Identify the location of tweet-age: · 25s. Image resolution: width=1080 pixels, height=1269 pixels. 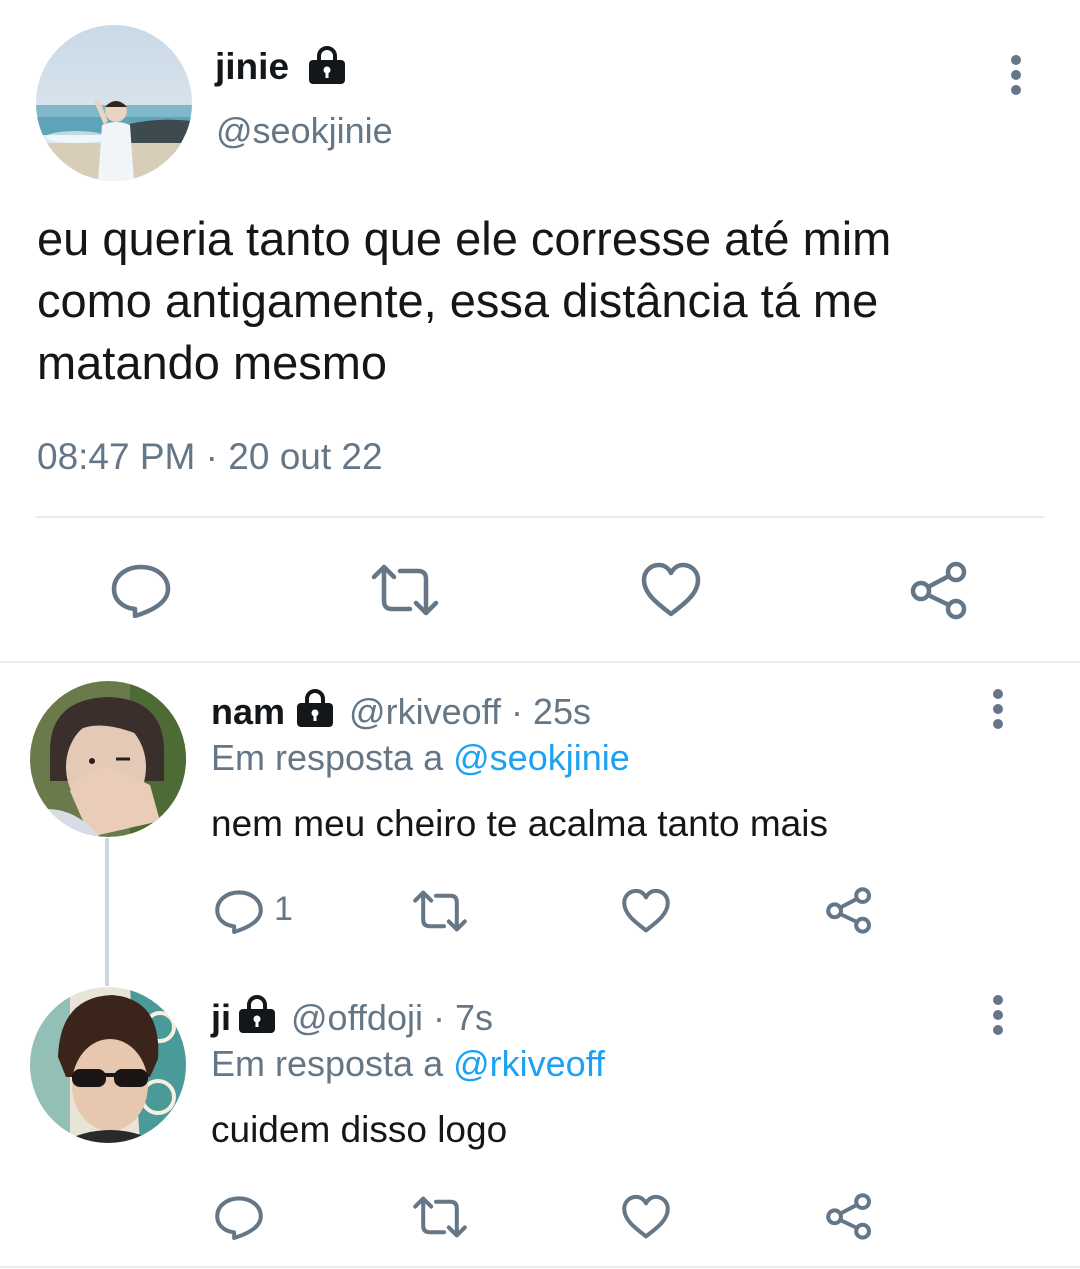
(551, 711).